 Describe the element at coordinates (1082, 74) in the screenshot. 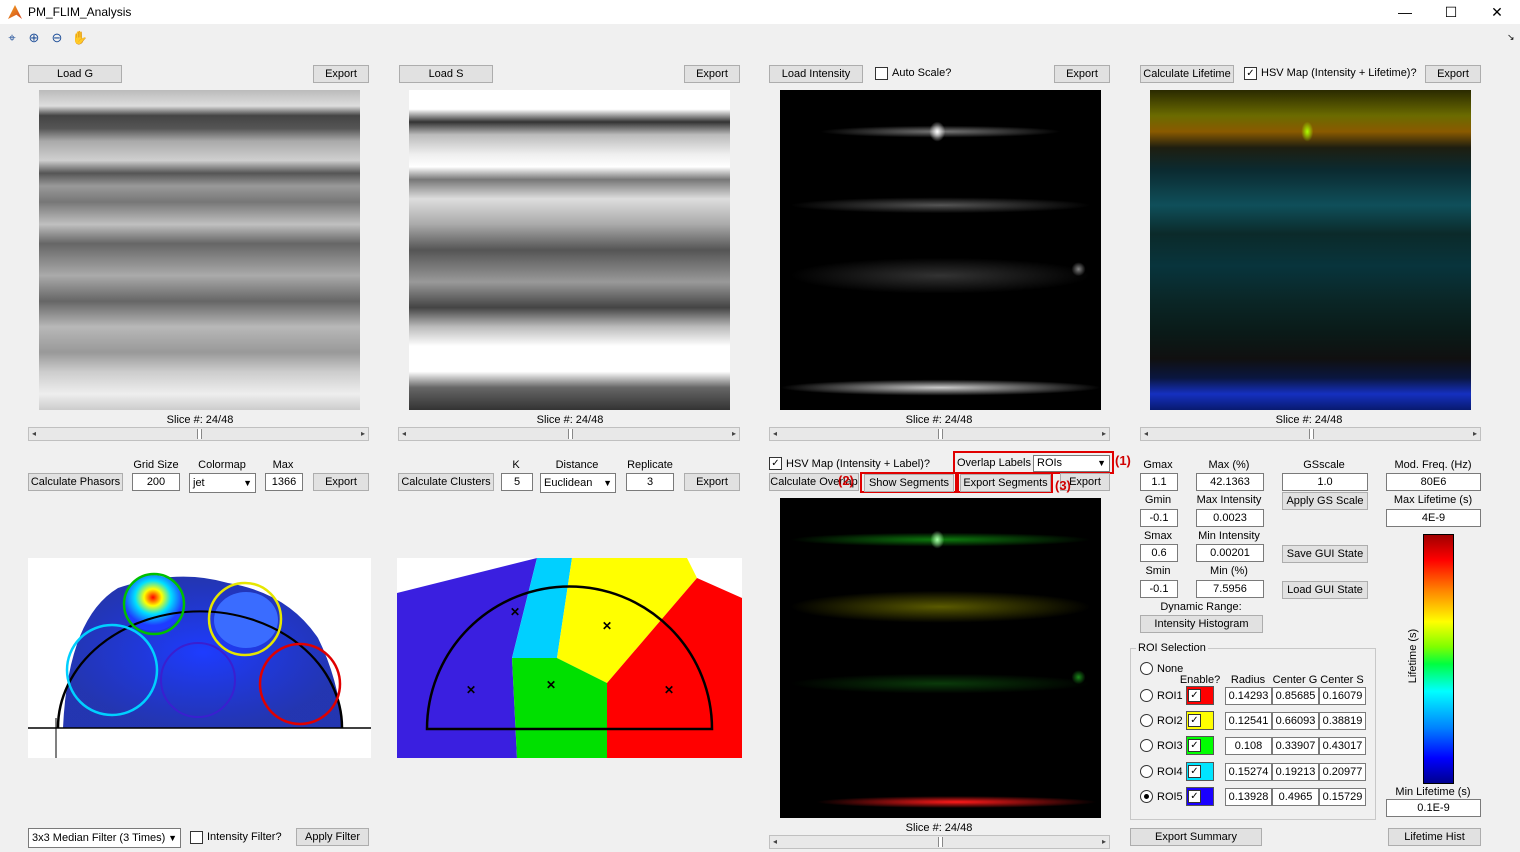

I see `intensity-export-button: Export` at that location.